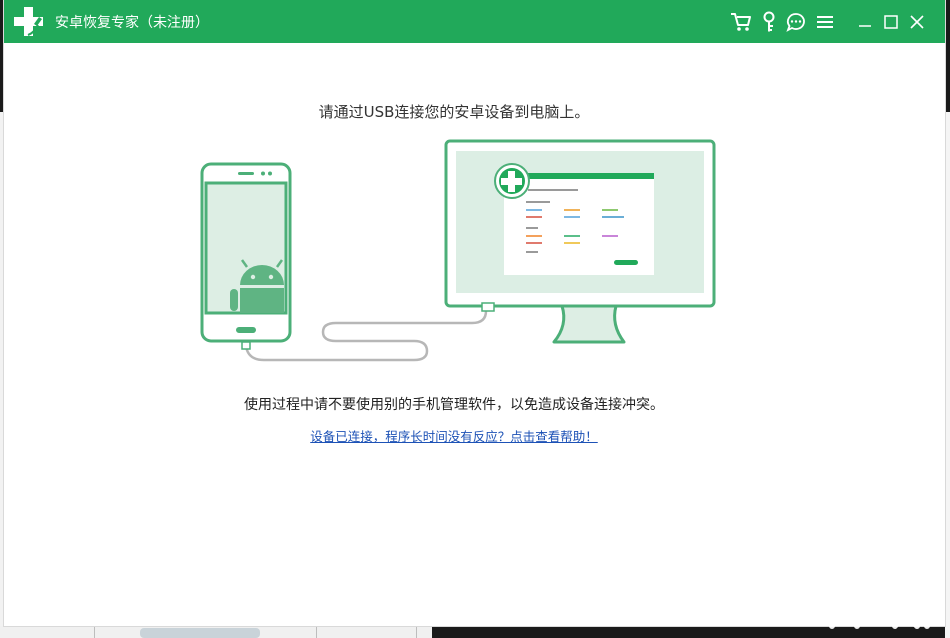  I want to click on register-button, so click(769, 22).